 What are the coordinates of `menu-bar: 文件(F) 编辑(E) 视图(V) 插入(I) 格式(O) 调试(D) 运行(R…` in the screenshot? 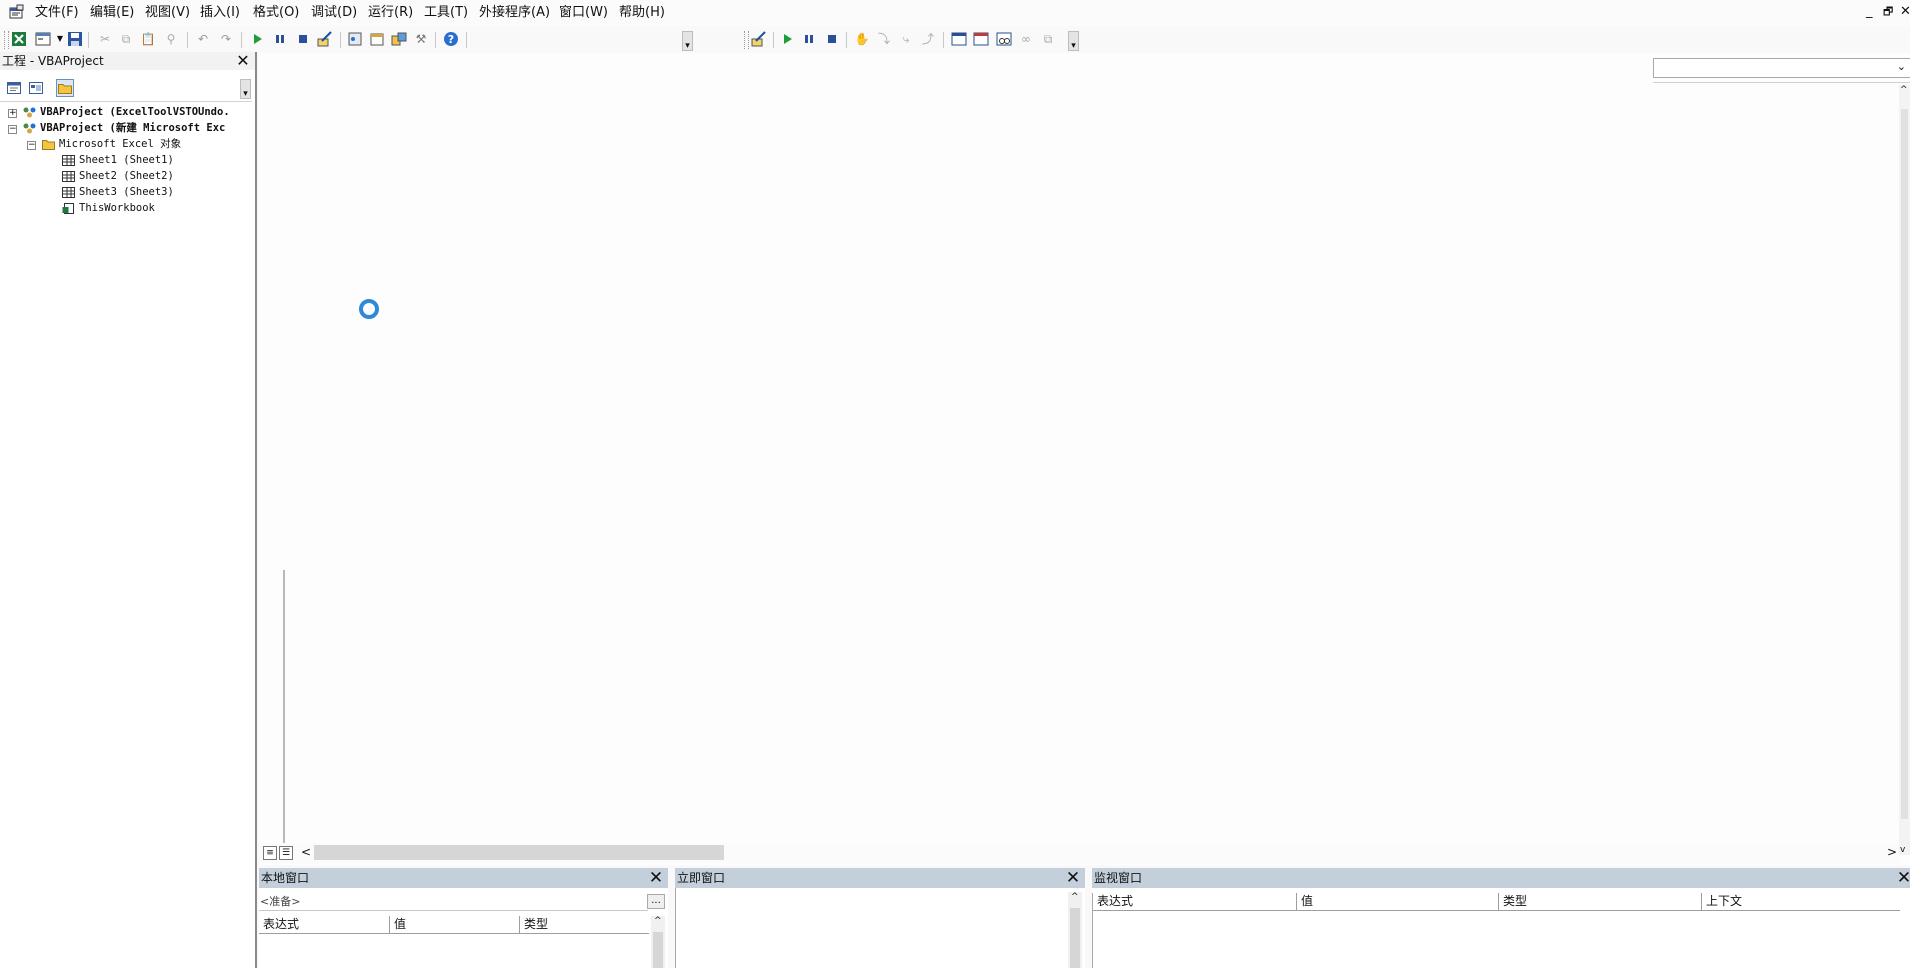 It's located at (955, 13).